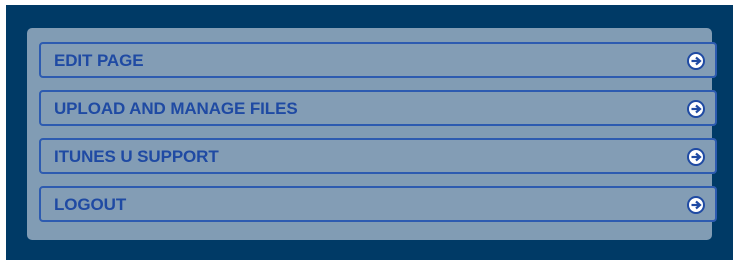  Describe the element at coordinates (90, 204) in the screenshot. I see `logout-label: LOGOUT` at that location.